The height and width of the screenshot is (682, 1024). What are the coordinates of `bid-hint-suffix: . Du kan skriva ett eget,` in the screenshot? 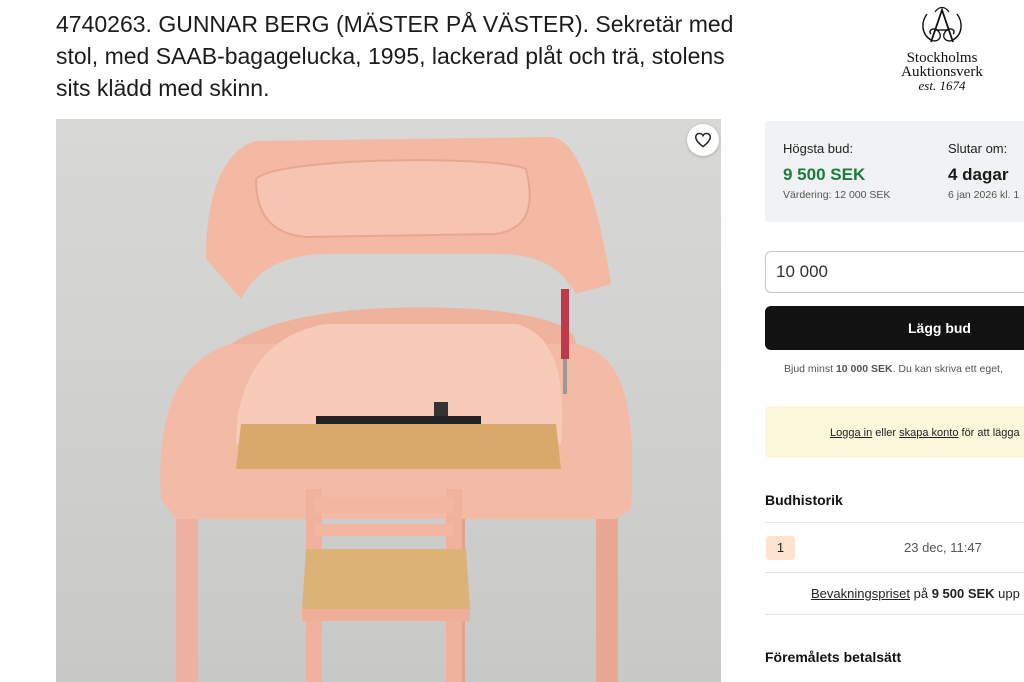 It's located at (947, 369).